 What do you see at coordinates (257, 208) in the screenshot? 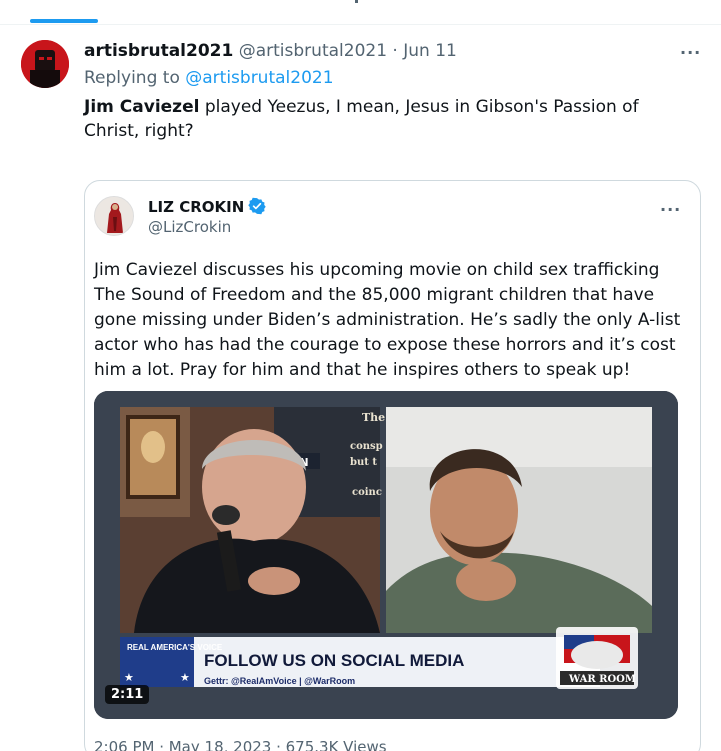
I see `verified-badge-icon` at bounding box center [257, 208].